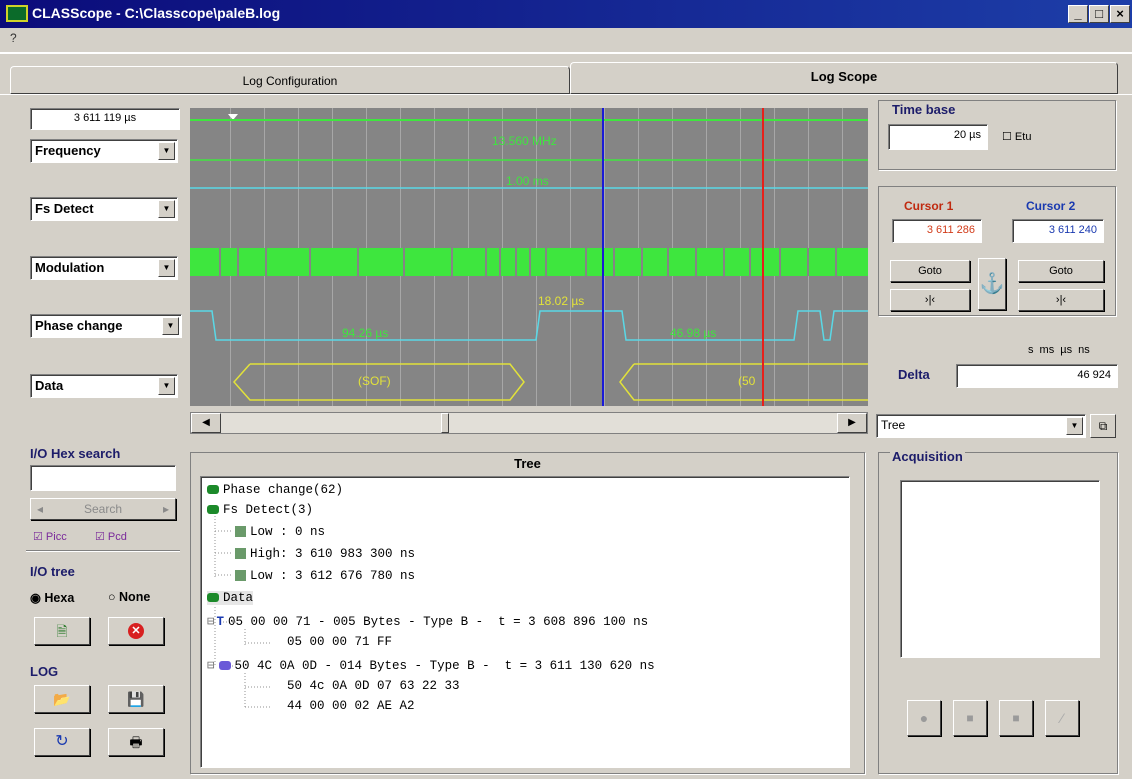 This screenshot has width=1132, height=779. I want to click on wand-icon: ⁄, so click(1062, 718).